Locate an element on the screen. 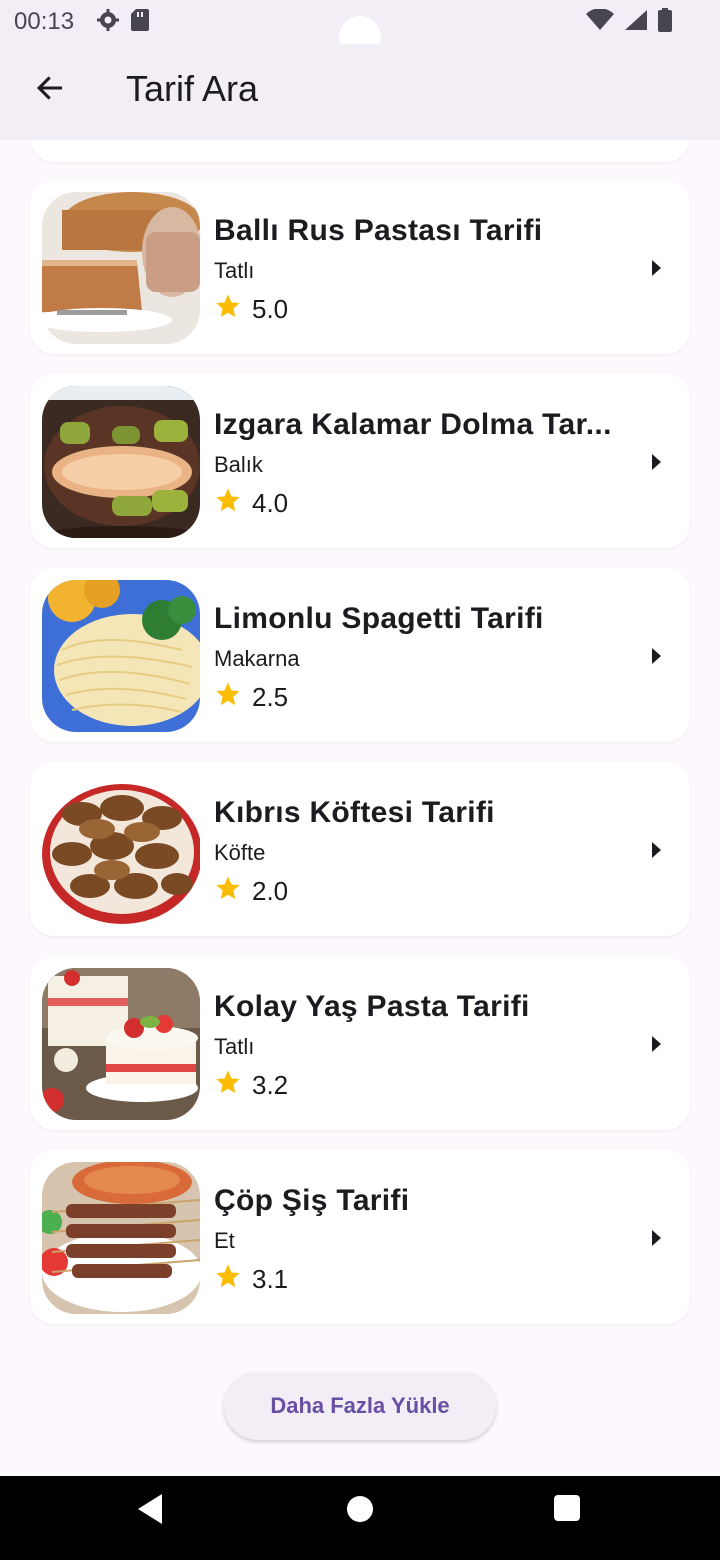  recipe-title: Limonlu Spagetti Tarifi is located at coordinates (379, 618).